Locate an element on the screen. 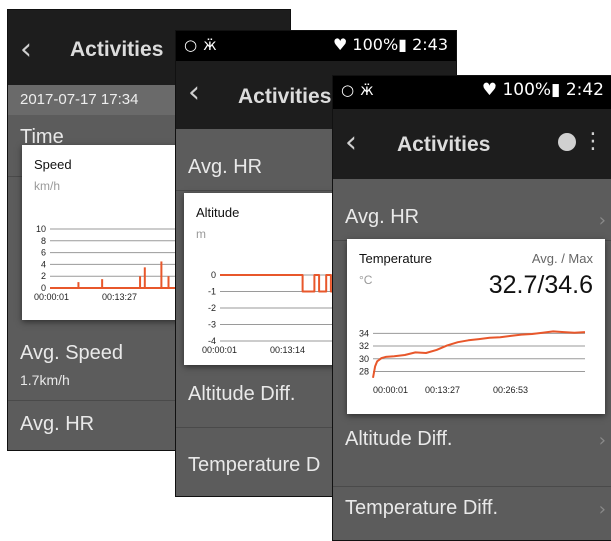 The image size is (611, 541). status-bar: ○ӝ ♥ 100%▮ 2:42 is located at coordinates (472, 92).